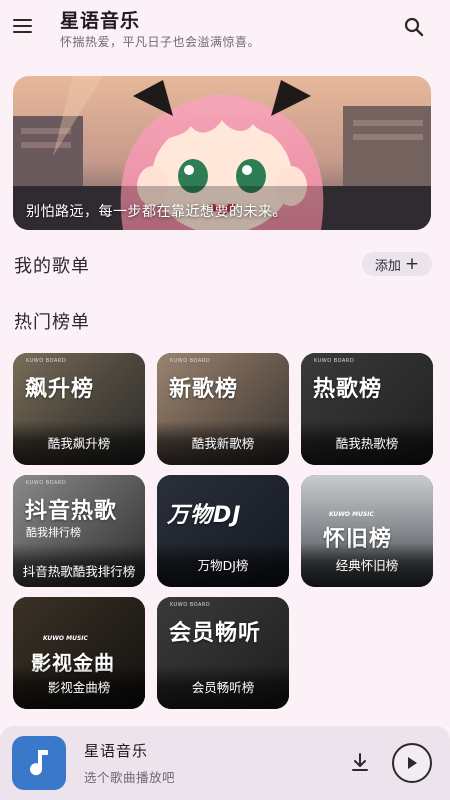 This screenshot has height=800, width=450. Describe the element at coordinates (412, 263) in the screenshot. I see `plus-icon: +` at that location.